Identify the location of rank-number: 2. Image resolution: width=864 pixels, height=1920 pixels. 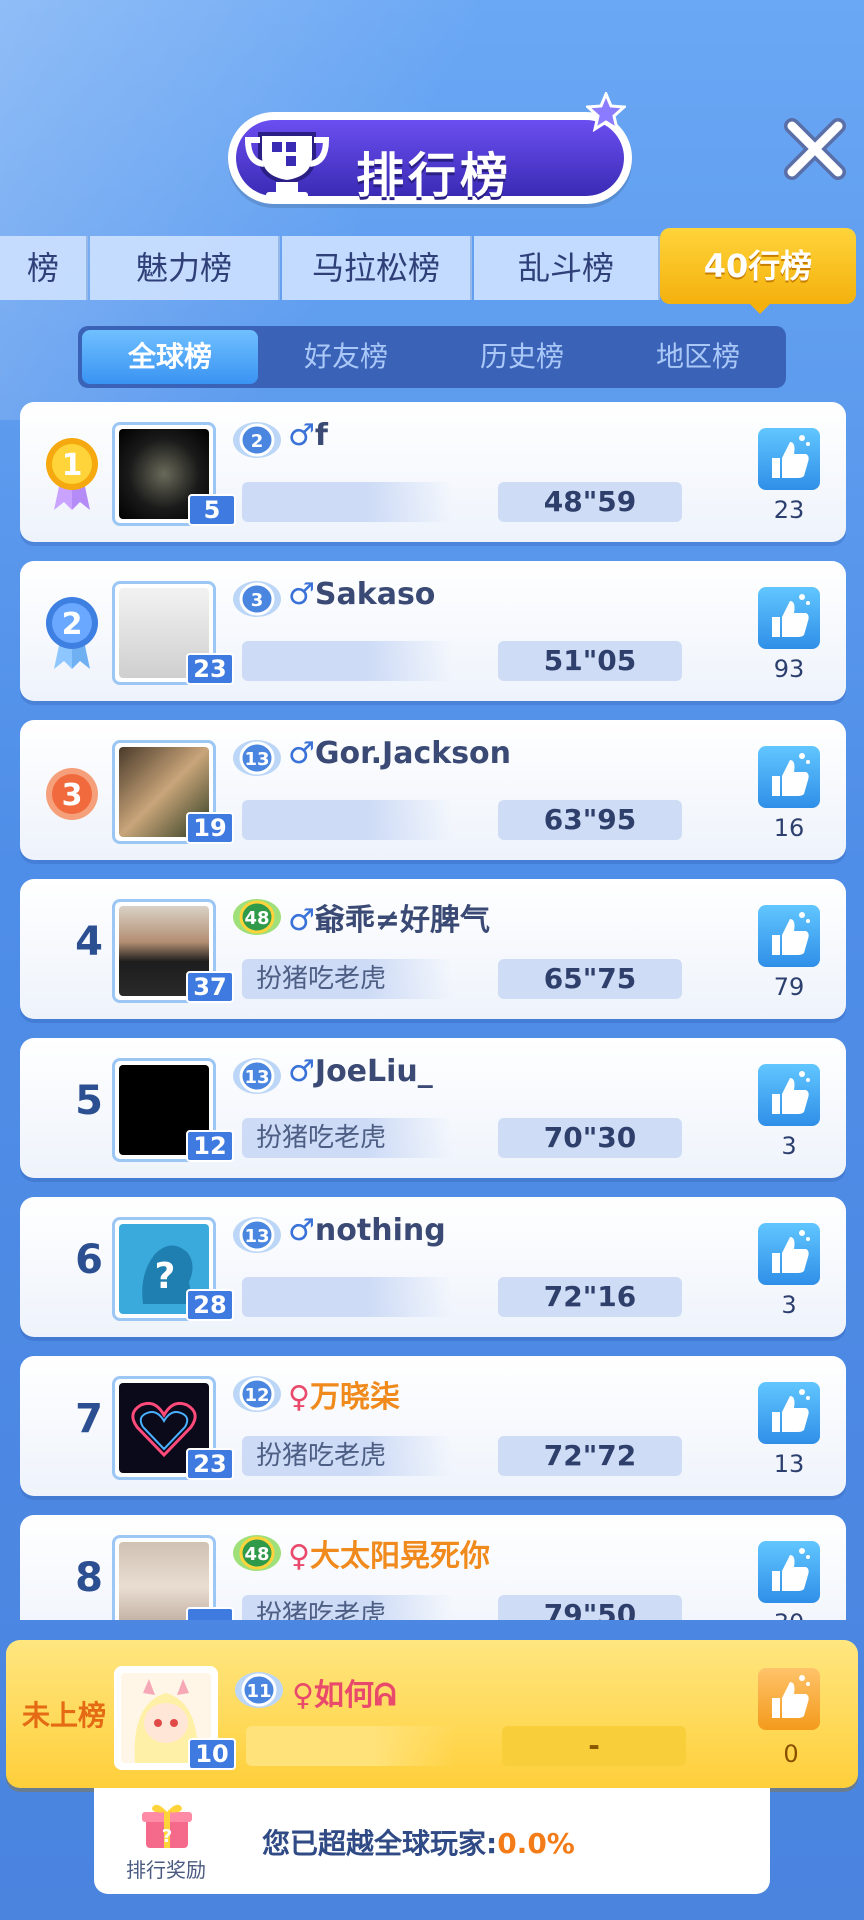
(72, 624).